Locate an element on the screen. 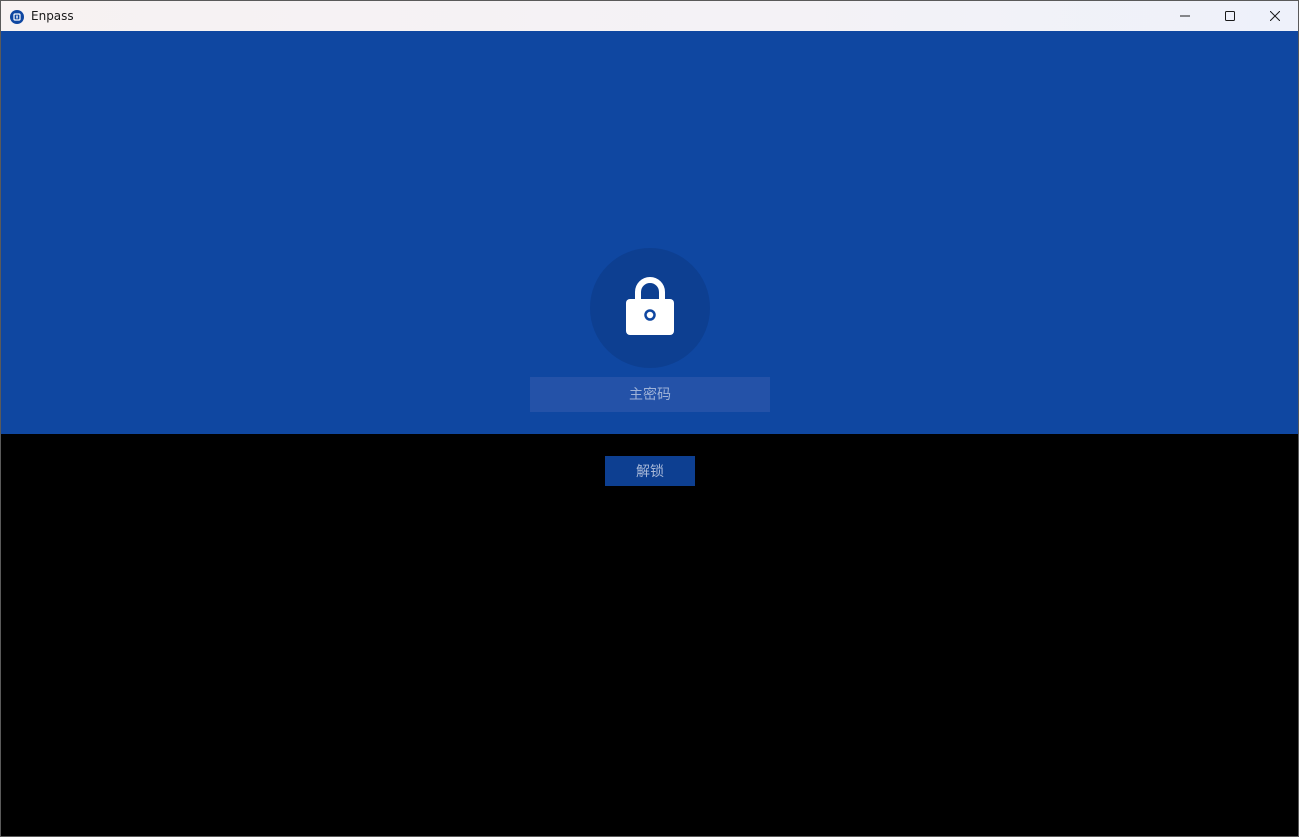  maximize-icon is located at coordinates (1230, 16).